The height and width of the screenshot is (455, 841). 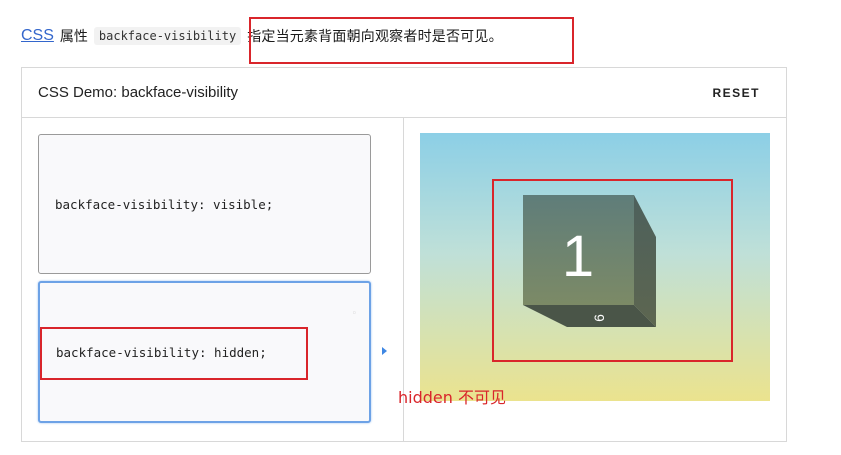 I want to click on demo-title: CSS Demo: backface-visibility, so click(x=138, y=92).